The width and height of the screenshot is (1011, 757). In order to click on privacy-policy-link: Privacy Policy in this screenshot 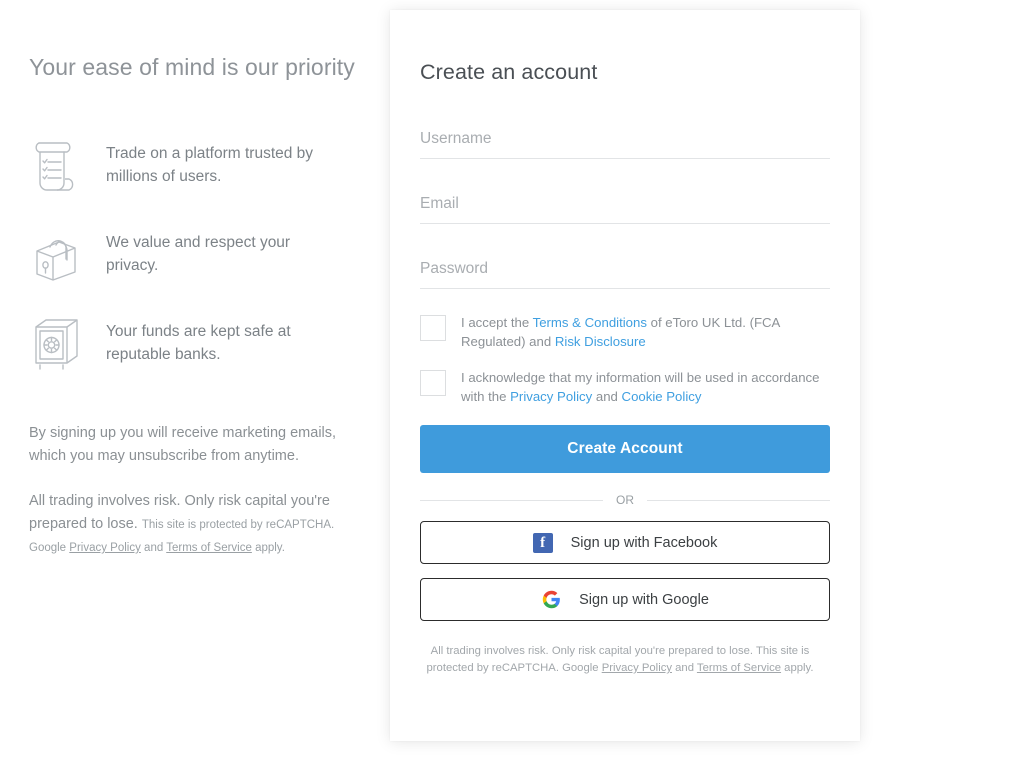, I will do `click(551, 396)`.